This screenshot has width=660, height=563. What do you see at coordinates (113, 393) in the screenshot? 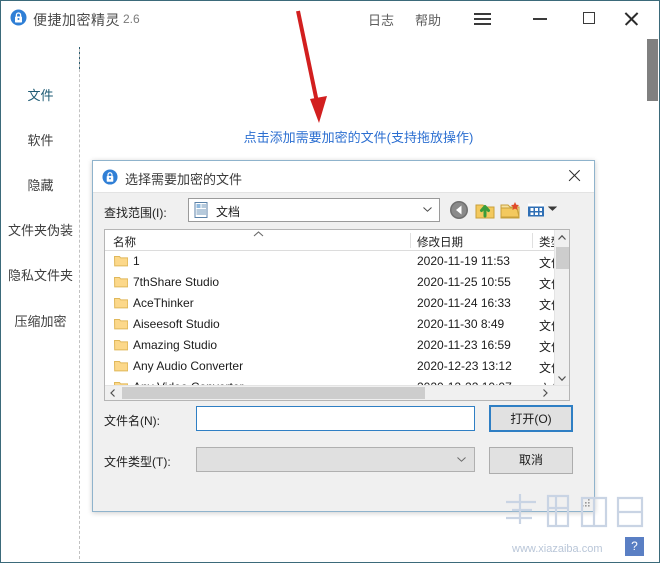
I see `chevron-left-icon` at bounding box center [113, 393].